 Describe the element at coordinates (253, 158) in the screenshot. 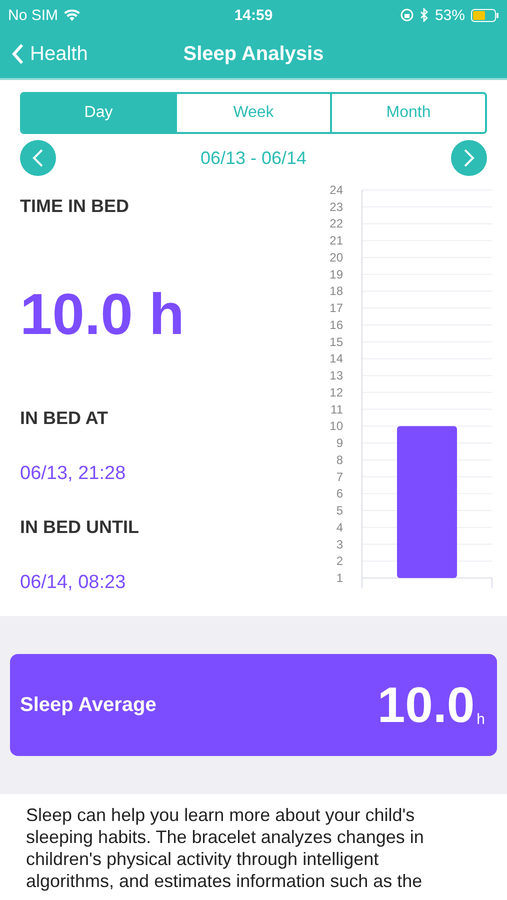

I see `date-range: 06/13 - 06/14` at that location.